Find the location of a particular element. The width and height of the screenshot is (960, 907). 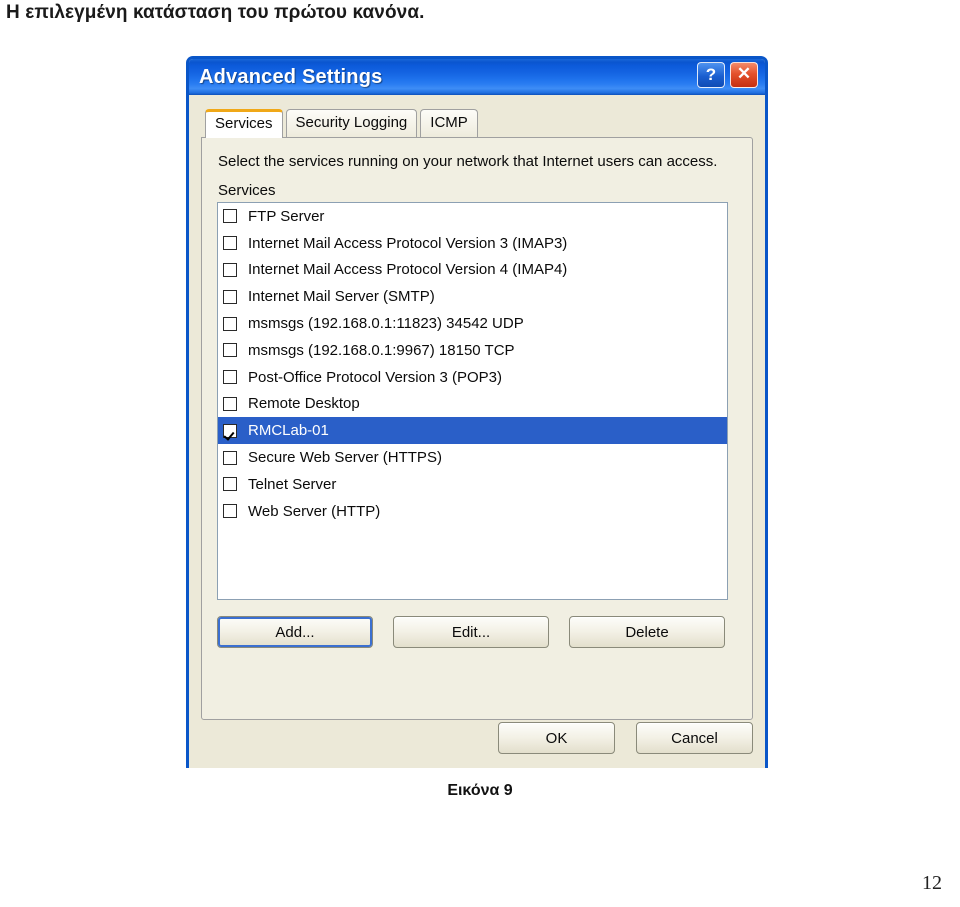

list-item: Remote Desktop is located at coordinates (472, 404).